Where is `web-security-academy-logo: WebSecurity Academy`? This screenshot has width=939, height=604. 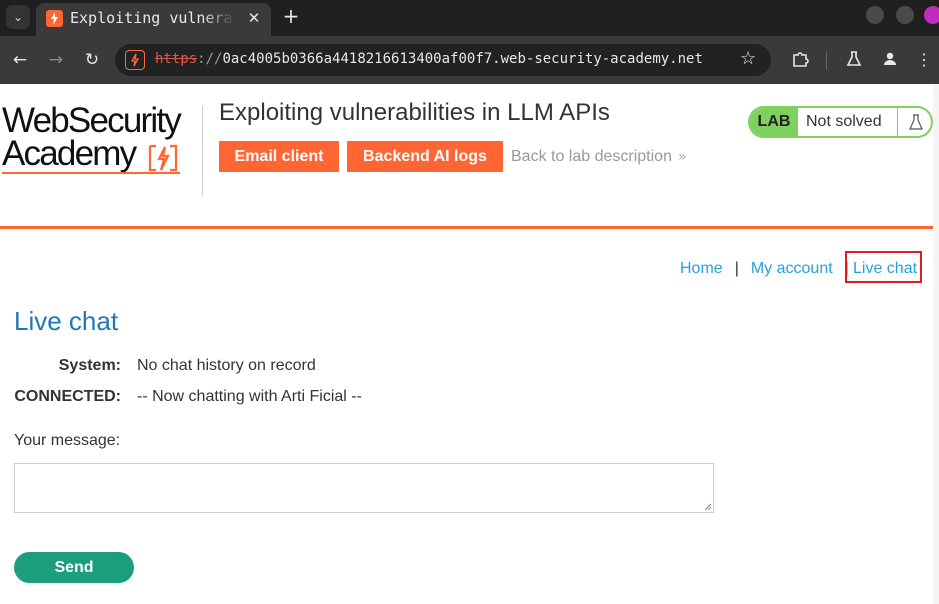 web-security-academy-logo: WebSecurity Academy is located at coordinates (102, 137).